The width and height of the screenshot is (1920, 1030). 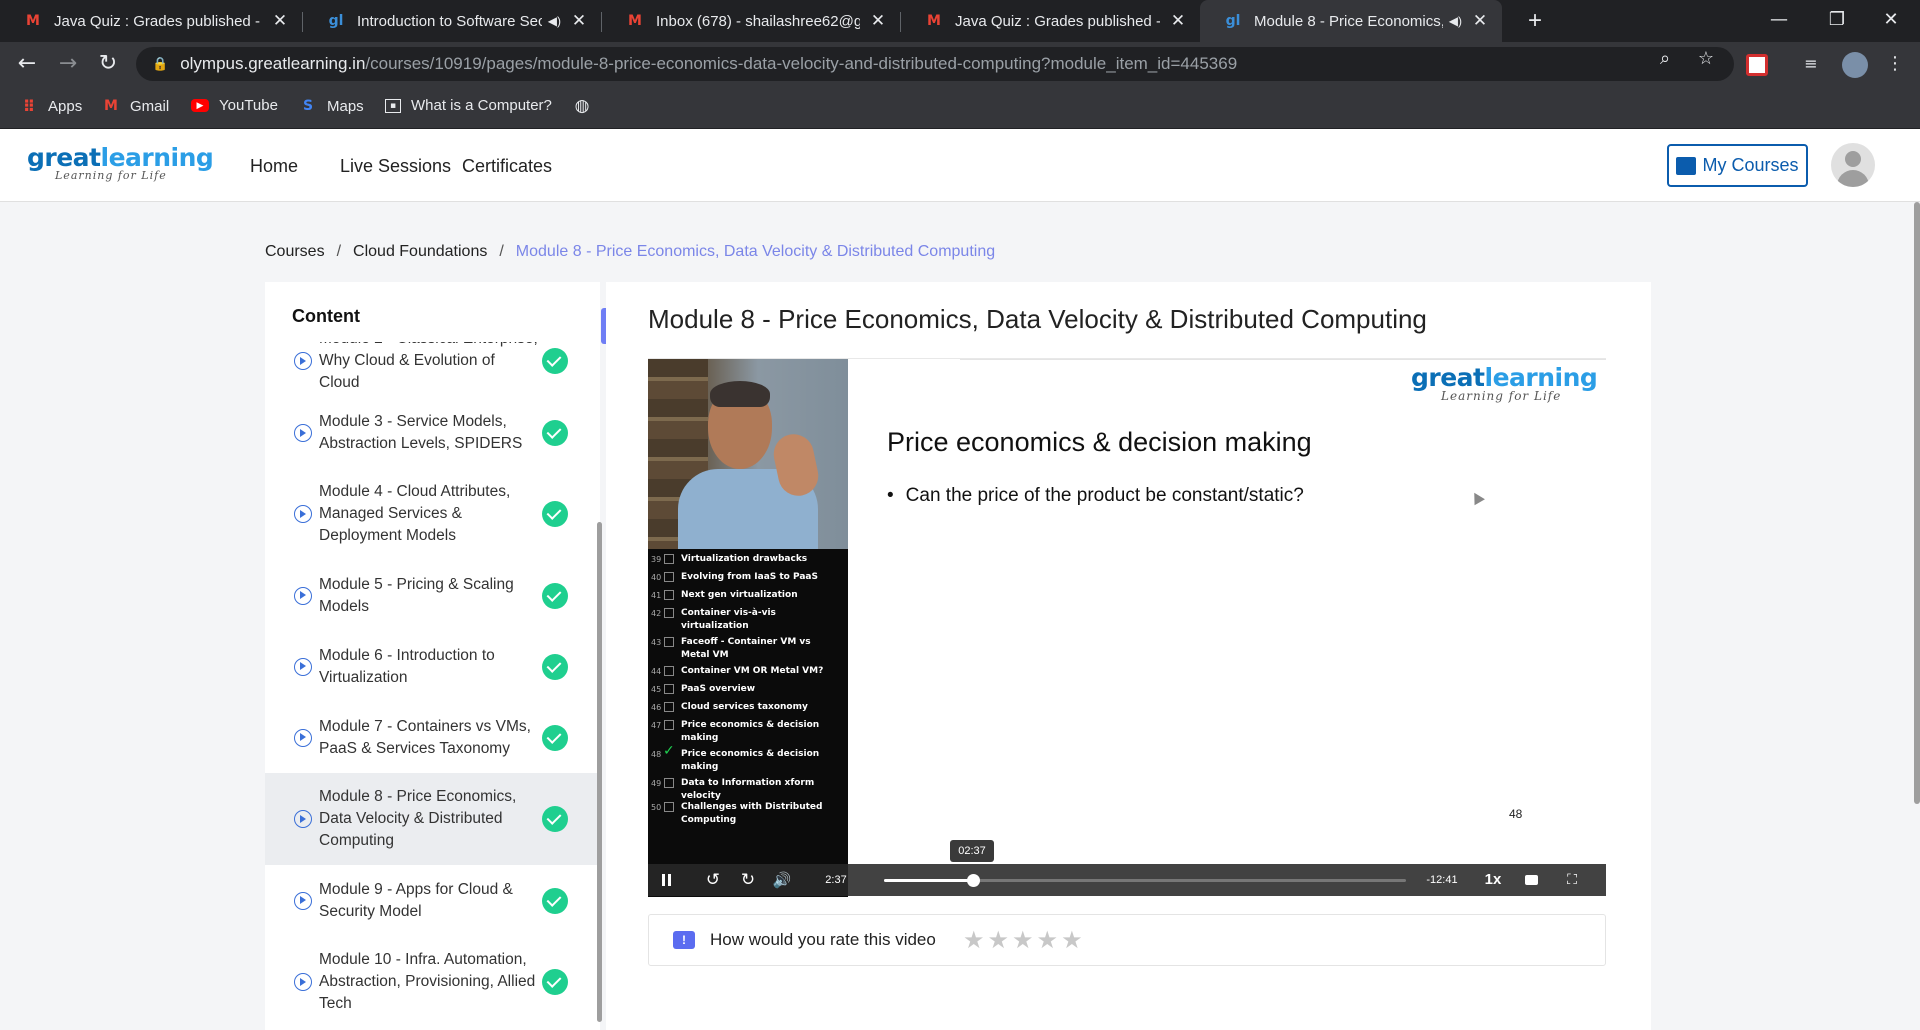 I want to click on close-window-icon: ✕, so click(x=1891, y=21).